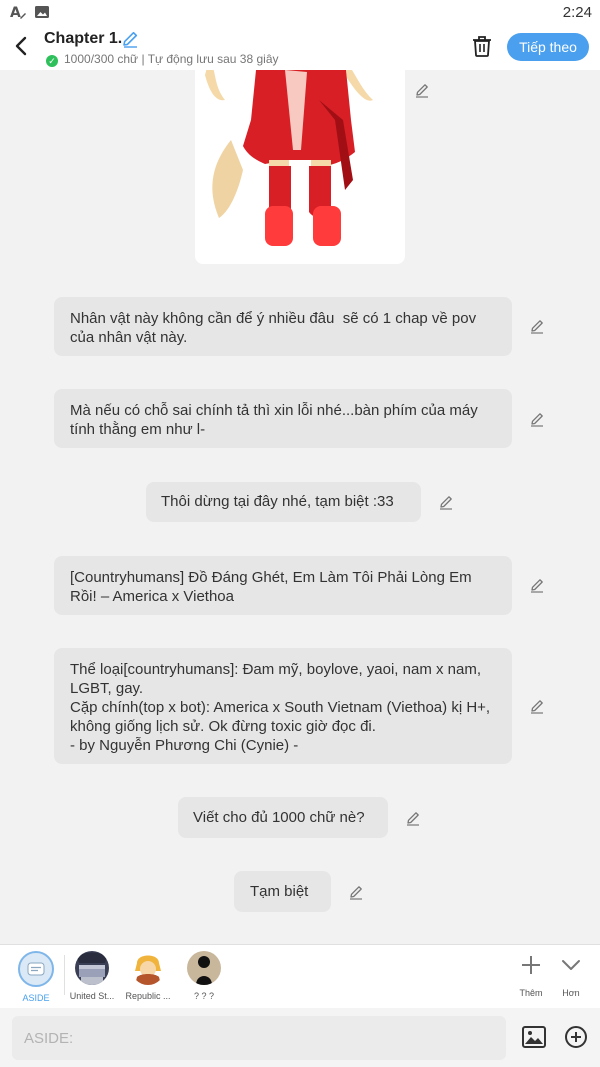  I want to click on saved-check-icon: ✓, so click(52, 61).